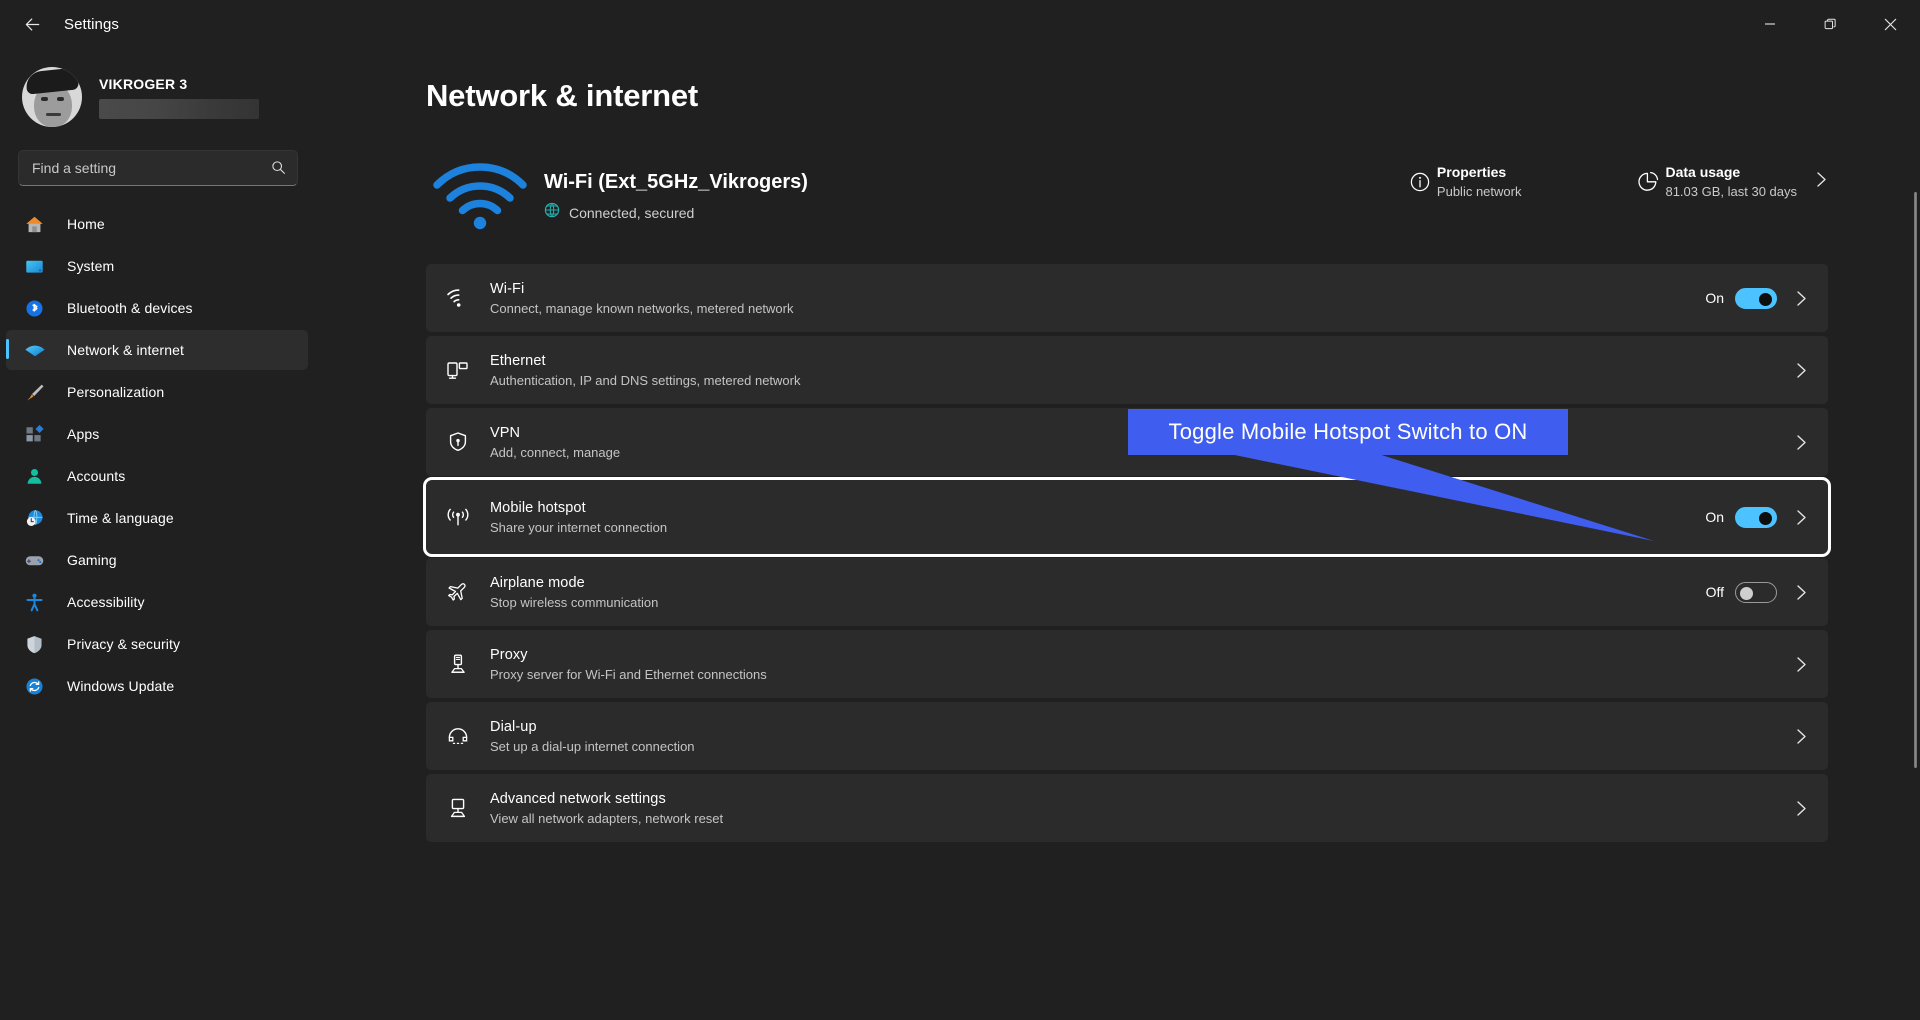  What do you see at coordinates (106, 602) in the screenshot?
I see `sidebar-item-label: Accessibility` at bounding box center [106, 602].